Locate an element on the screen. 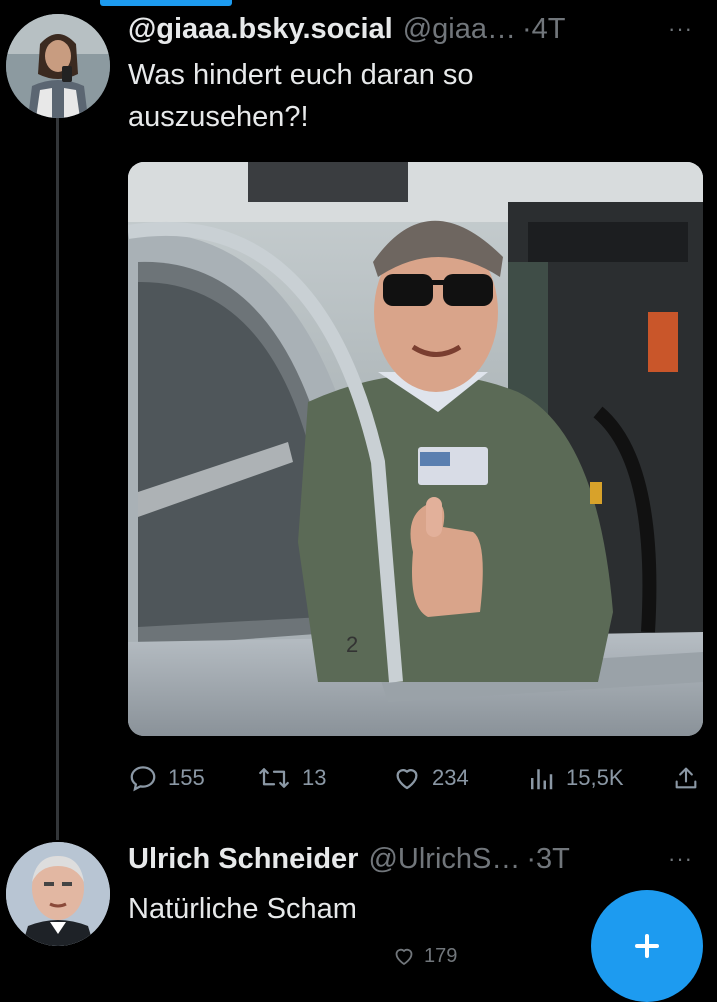  share-icon is located at coordinates (686, 778).